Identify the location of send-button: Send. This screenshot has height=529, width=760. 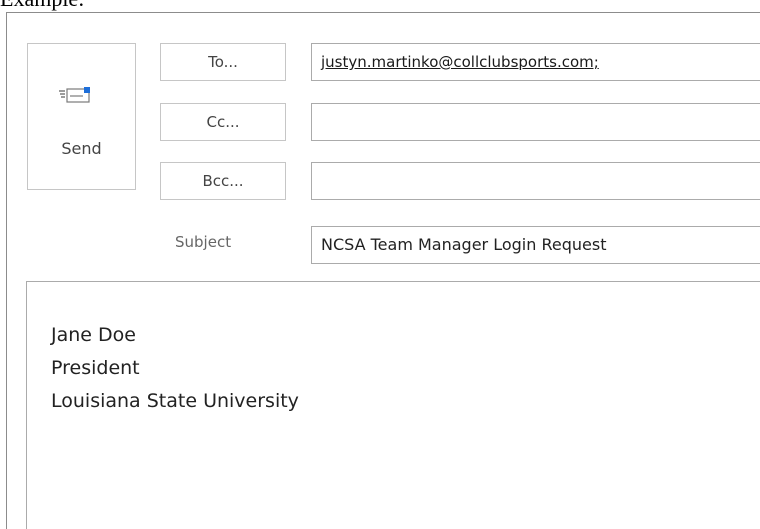
(81, 116).